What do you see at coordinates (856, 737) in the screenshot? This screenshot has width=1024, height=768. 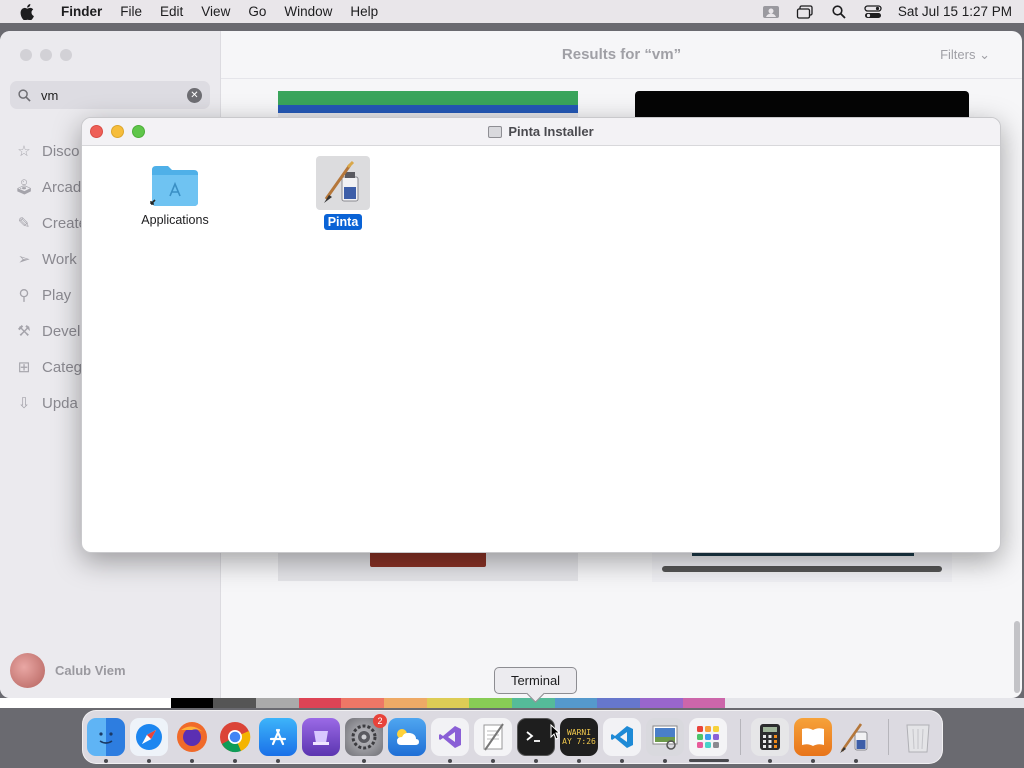 I see `pinta-dock-icon` at bounding box center [856, 737].